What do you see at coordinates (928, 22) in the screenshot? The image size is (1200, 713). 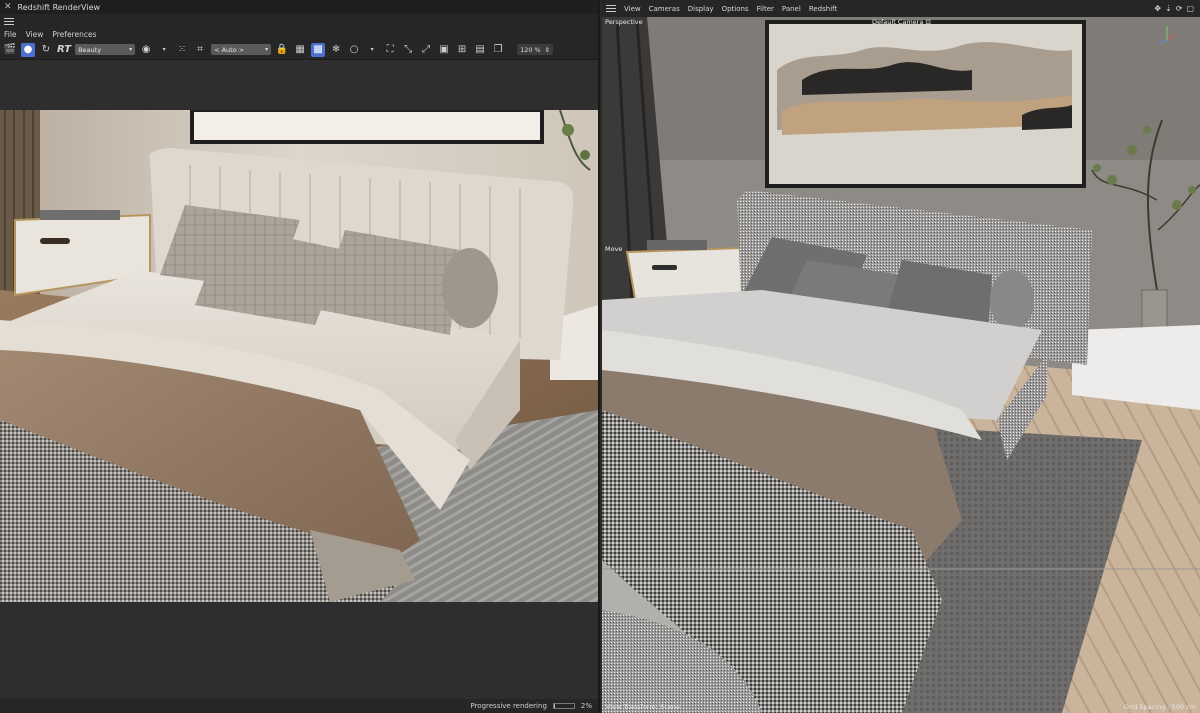 I see `camera-link-icon: ⊡` at bounding box center [928, 22].